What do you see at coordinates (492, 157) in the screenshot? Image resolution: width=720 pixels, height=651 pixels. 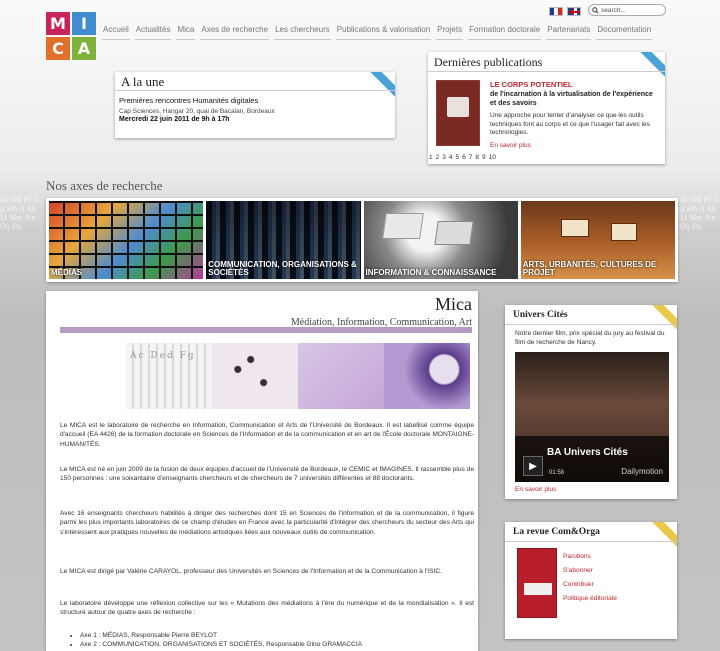 I see `page-link: 10` at bounding box center [492, 157].